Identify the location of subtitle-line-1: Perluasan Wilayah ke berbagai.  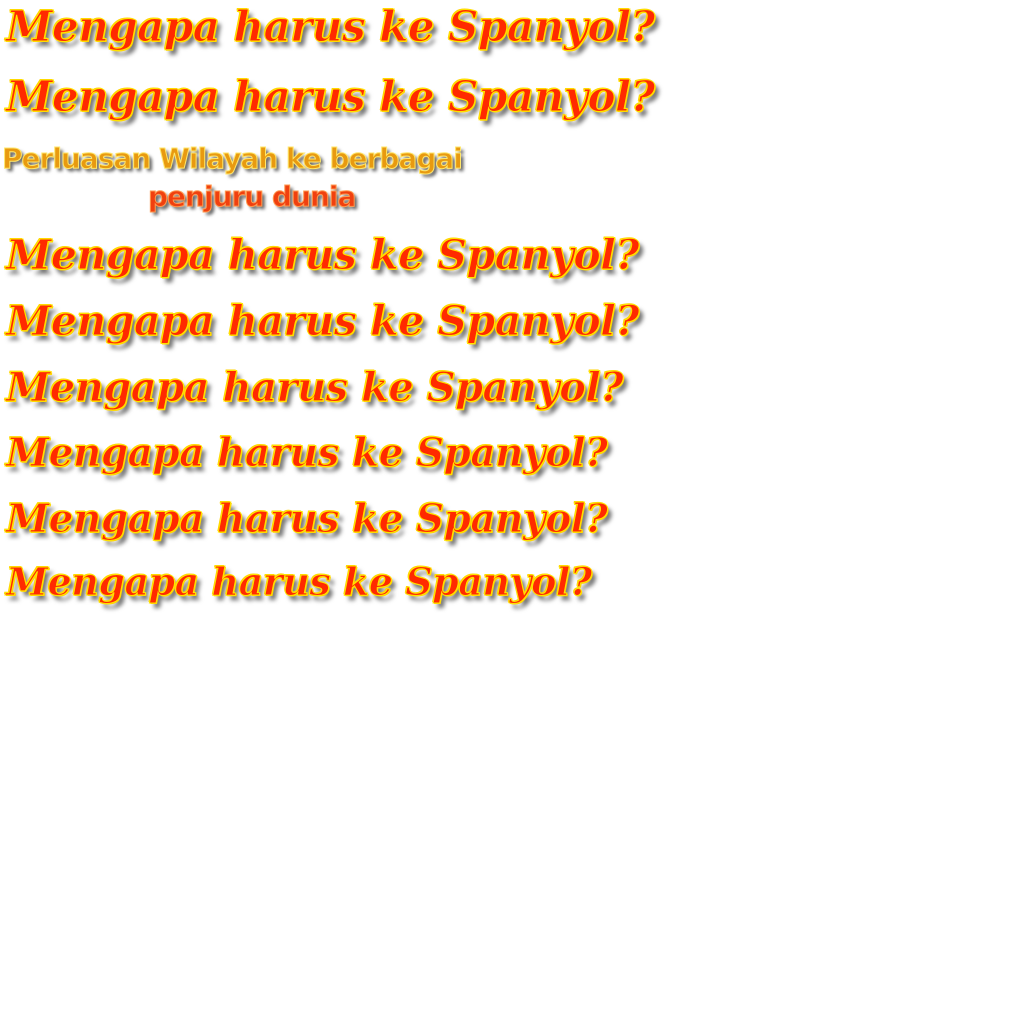
(233, 159).